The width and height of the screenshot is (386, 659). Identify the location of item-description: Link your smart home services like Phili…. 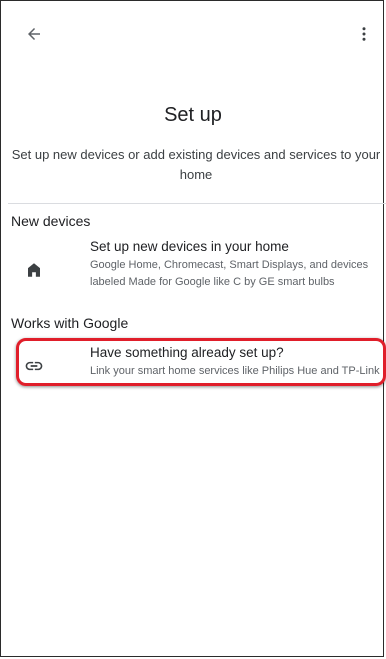
(235, 371).